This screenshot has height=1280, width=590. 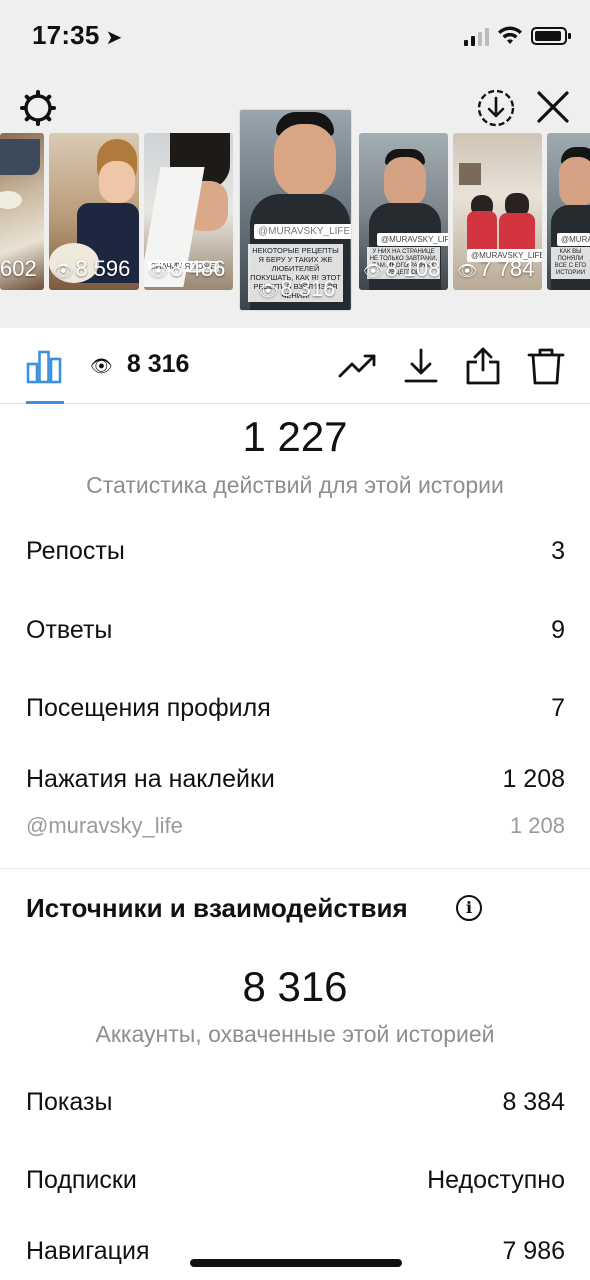 What do you see at coordinates (92, 268) in the screenshot?
I see `story-view-count: 👁8 596` at bounding box center [92, 268].